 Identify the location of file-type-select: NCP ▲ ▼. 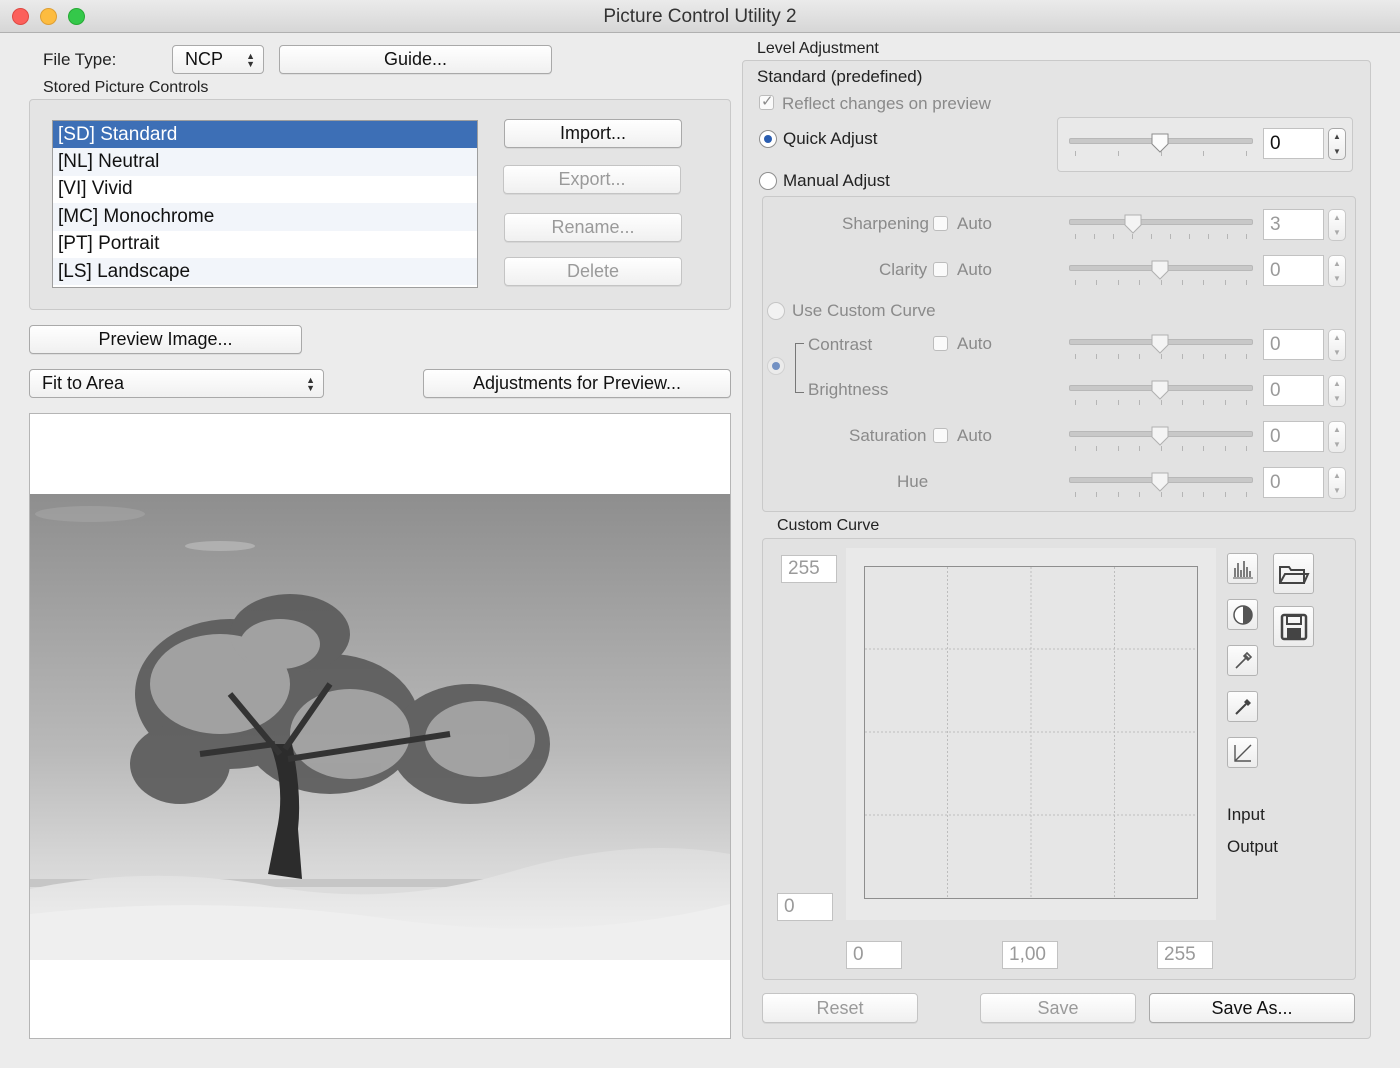
(218, 59).